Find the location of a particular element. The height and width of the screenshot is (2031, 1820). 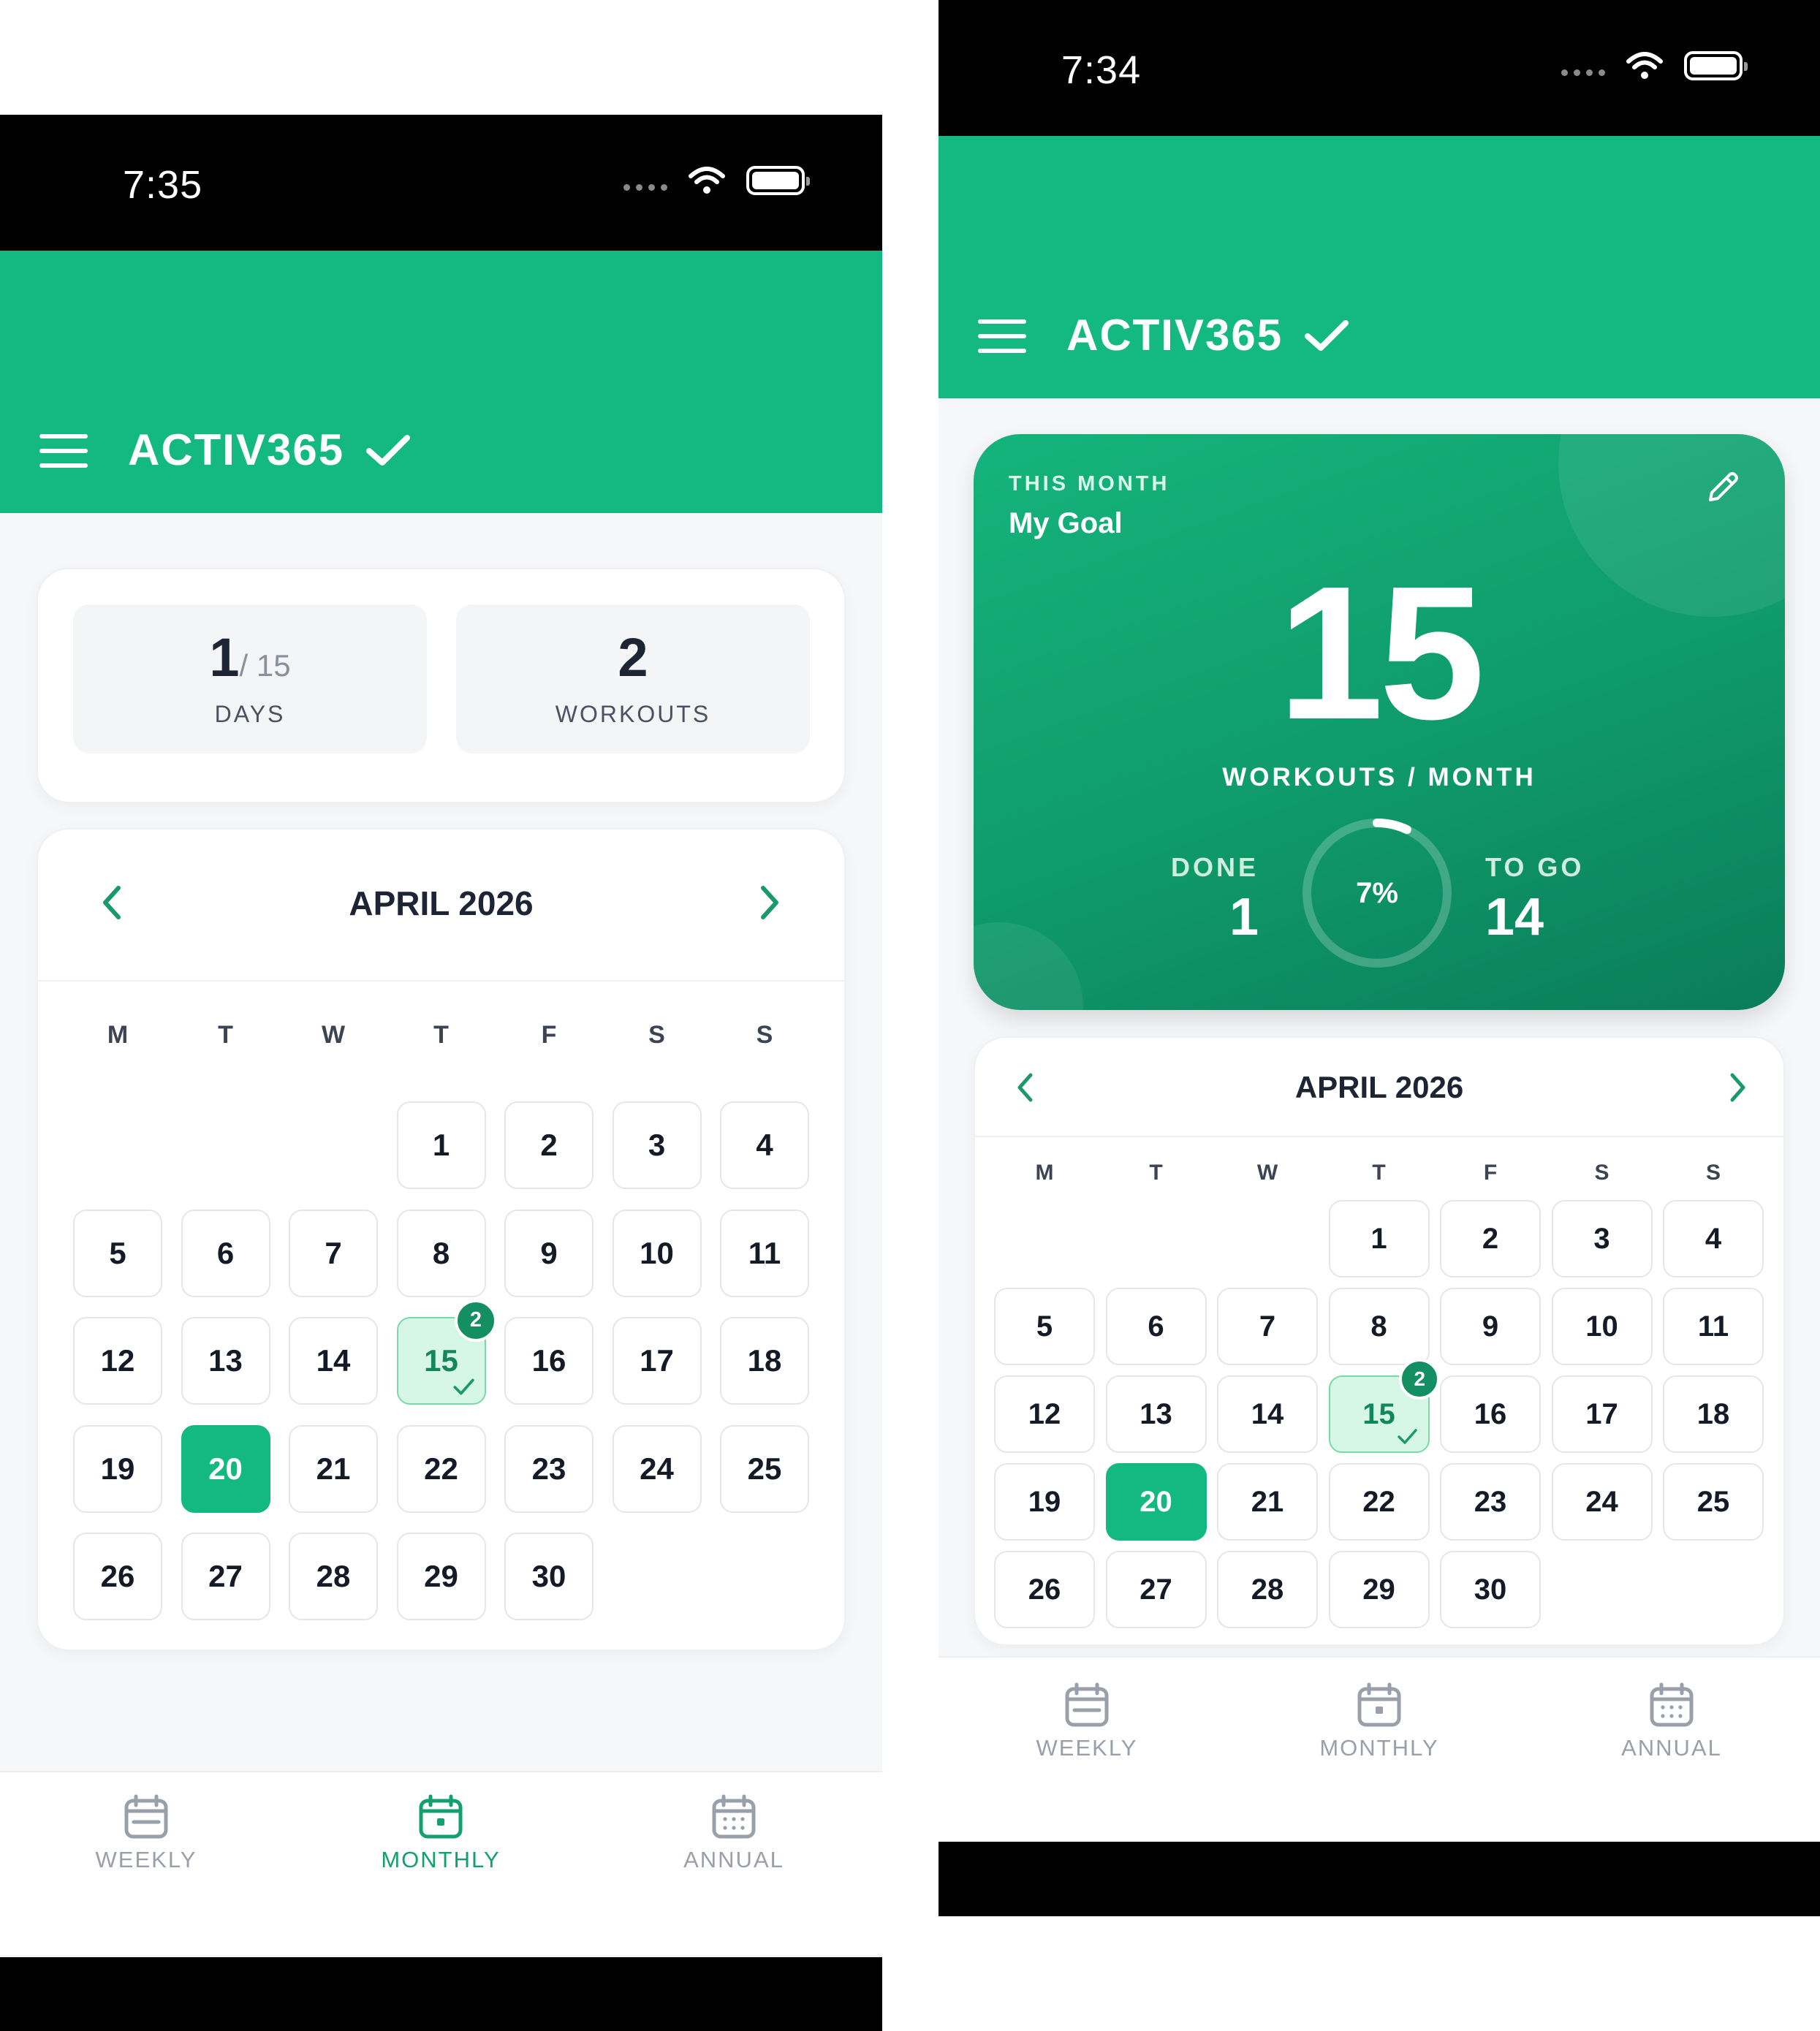

tab-annual-label: ANNUAL is located at coordinates (733, 1859).